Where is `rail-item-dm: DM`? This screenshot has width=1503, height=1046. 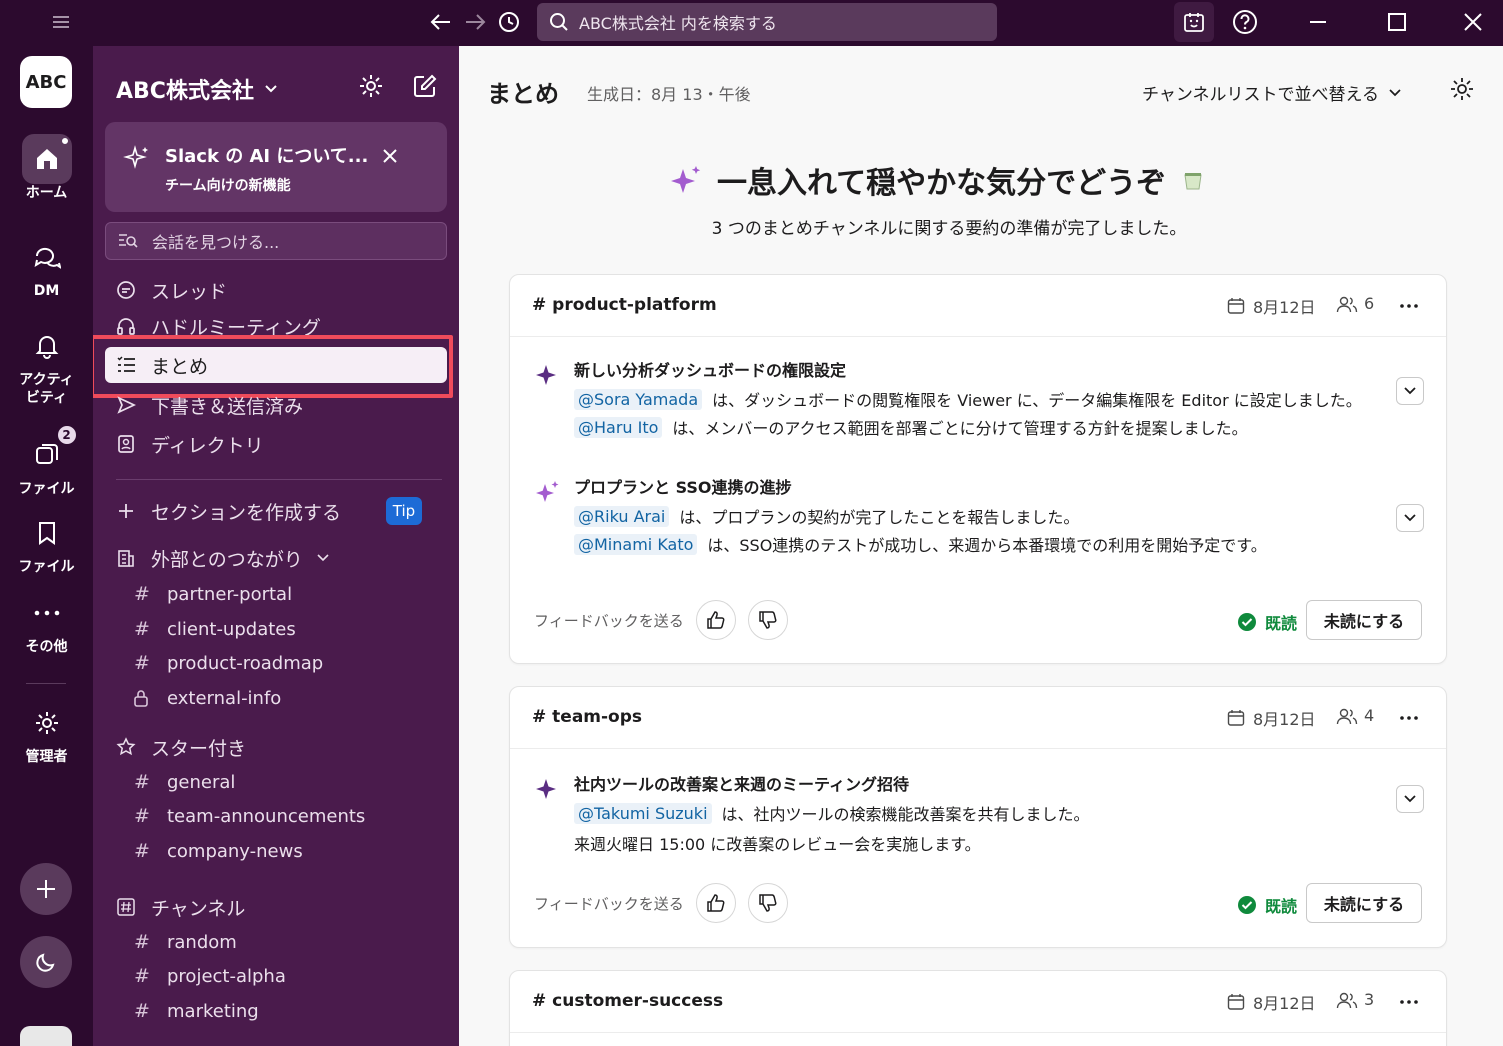 rail-item-dm: DM is located at coordinates (46, 266).